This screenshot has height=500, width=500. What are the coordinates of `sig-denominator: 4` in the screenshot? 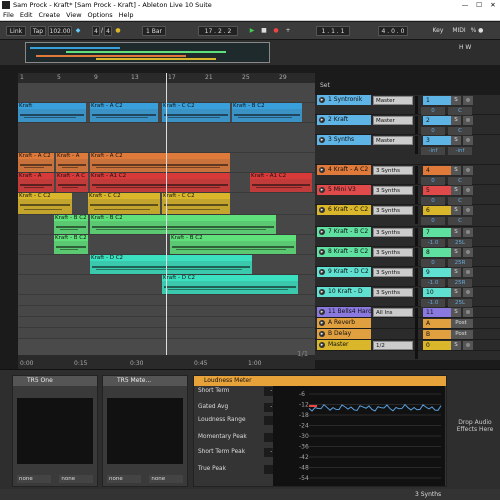 It's located at (108, 31).